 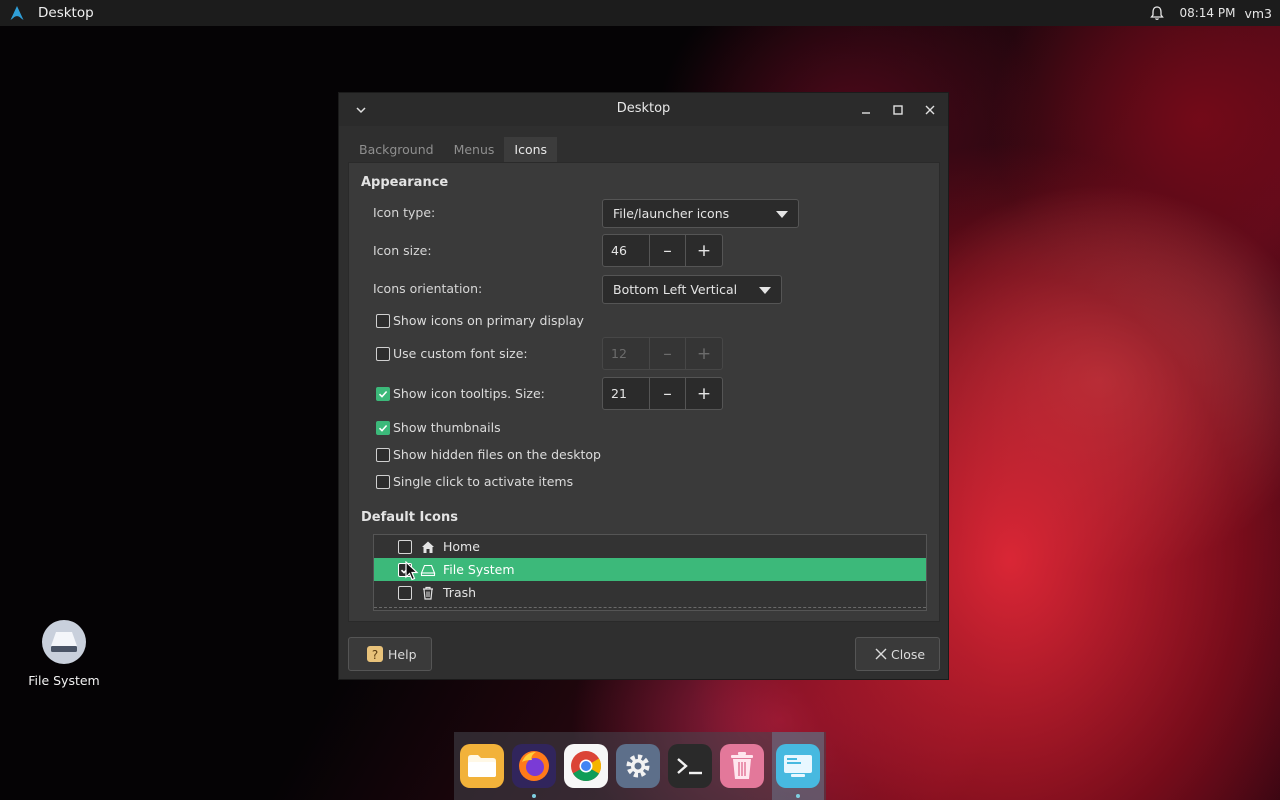 What do you see at coordinates (626, 353) in the screenshot?
I see `custom-font-size-input: 12` at bounding box center [626, 353].